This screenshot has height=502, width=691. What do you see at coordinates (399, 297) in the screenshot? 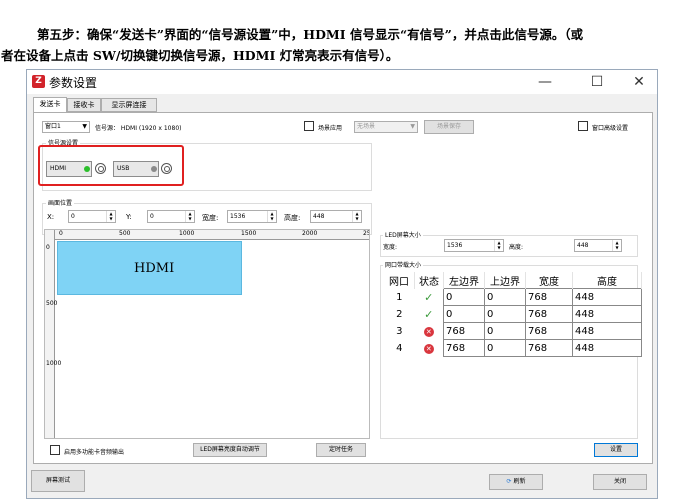
I see `port-cell: 1` at bounding box center [399, 297].